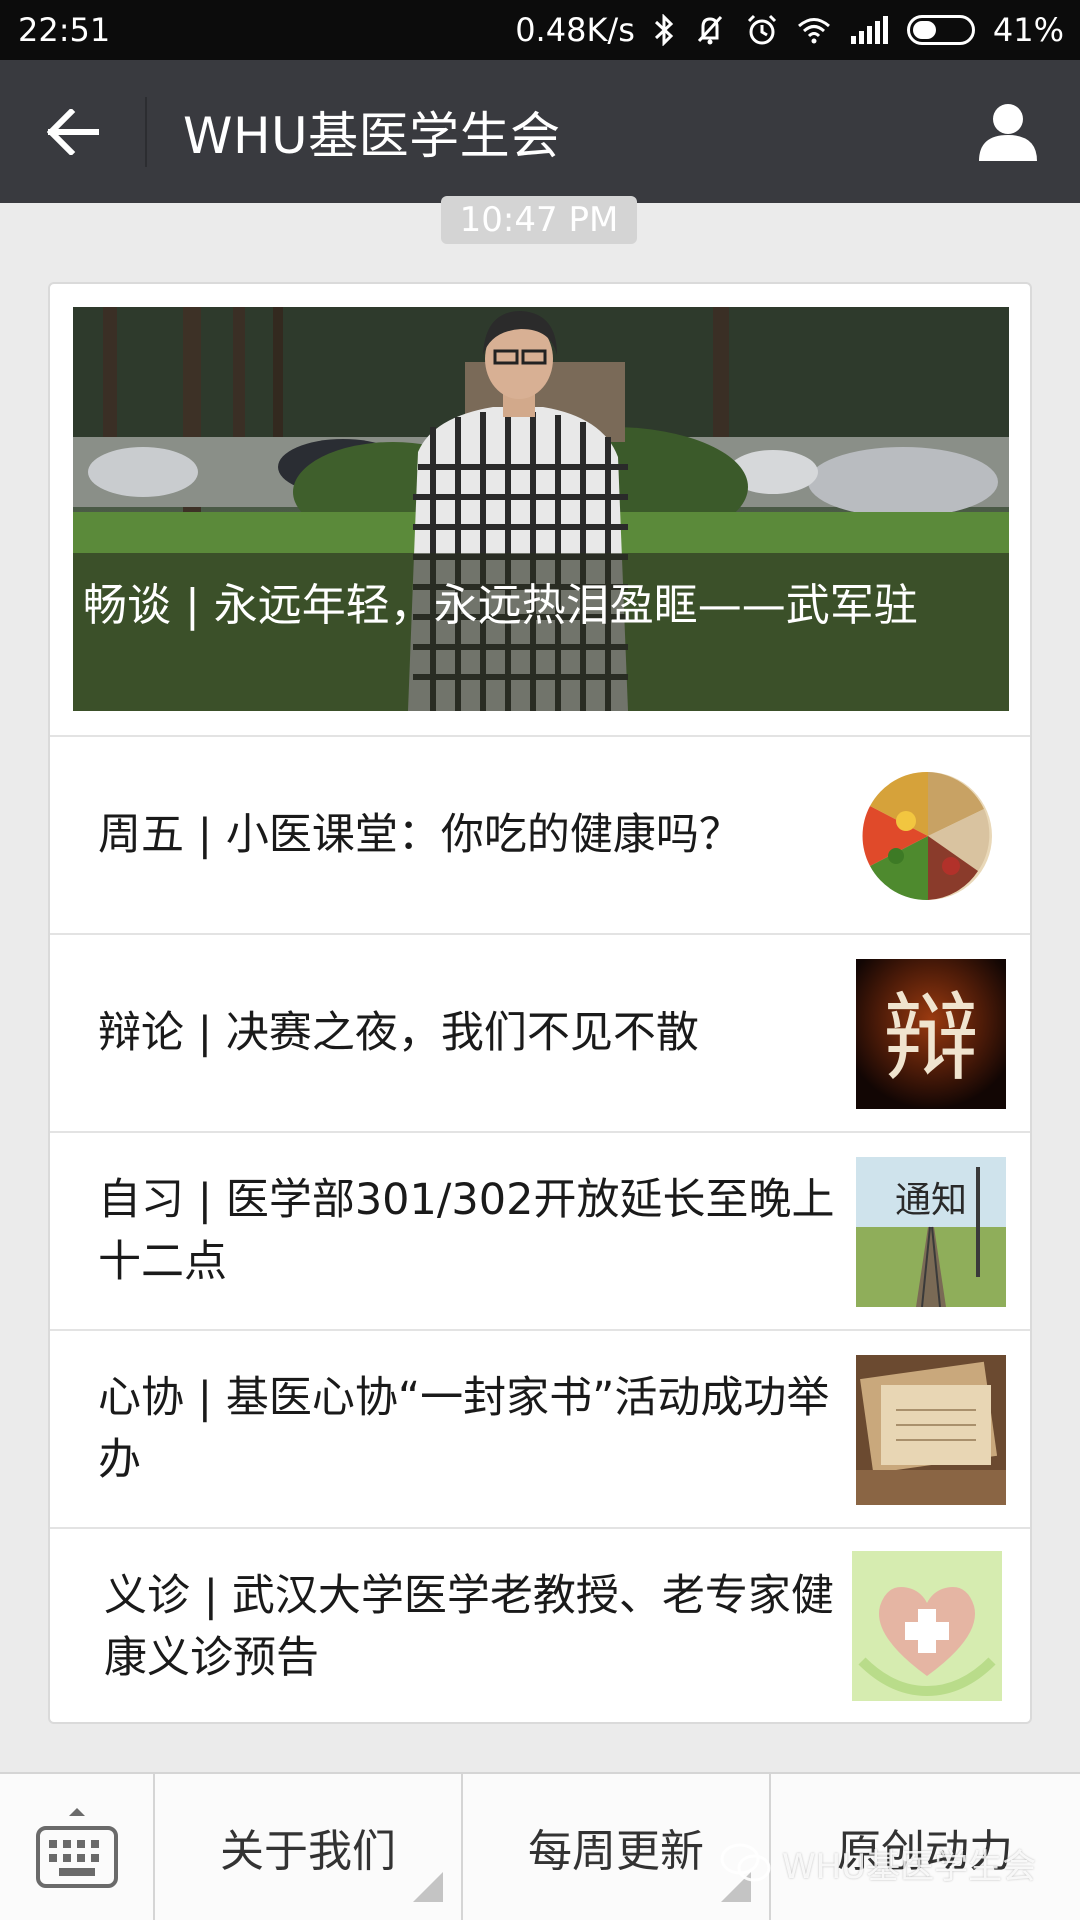 Image resolution: width=1080 pixels, height=1920 pixels. I want to click on mute-icon, so click(710, 30).